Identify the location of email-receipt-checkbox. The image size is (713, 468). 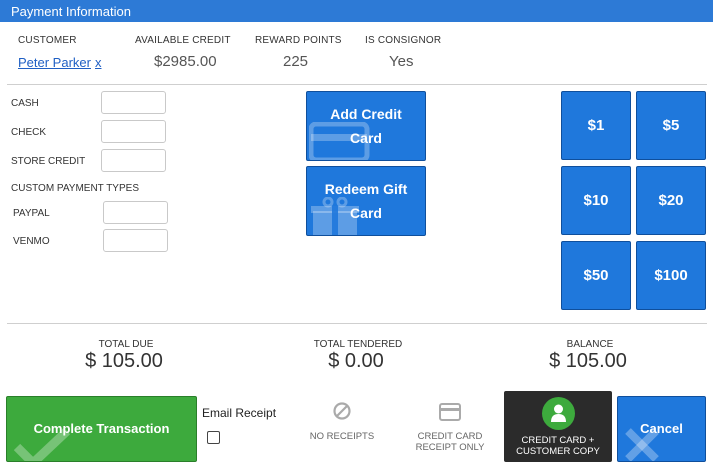
(213, 437).